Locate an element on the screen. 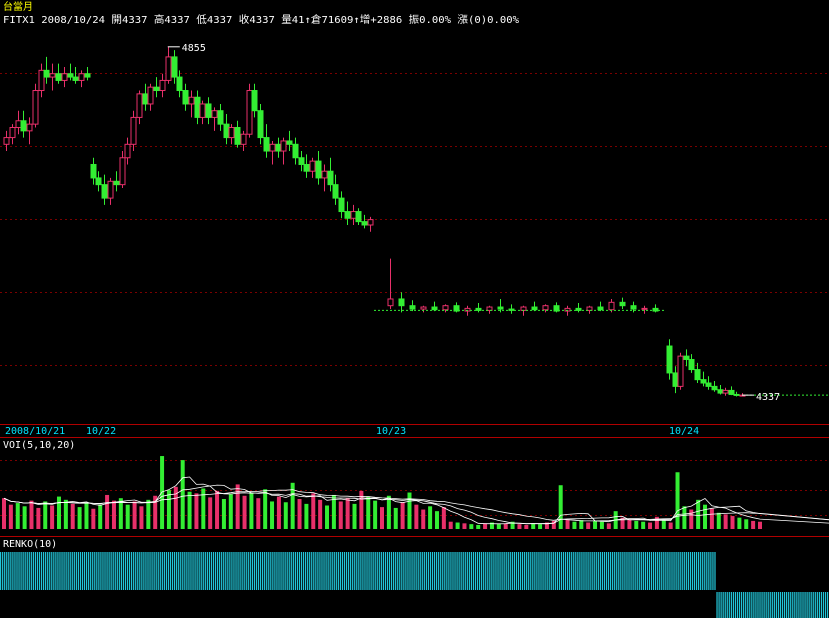 The image size is (829, 618). renko-bars is located at coordinates (414, 585).